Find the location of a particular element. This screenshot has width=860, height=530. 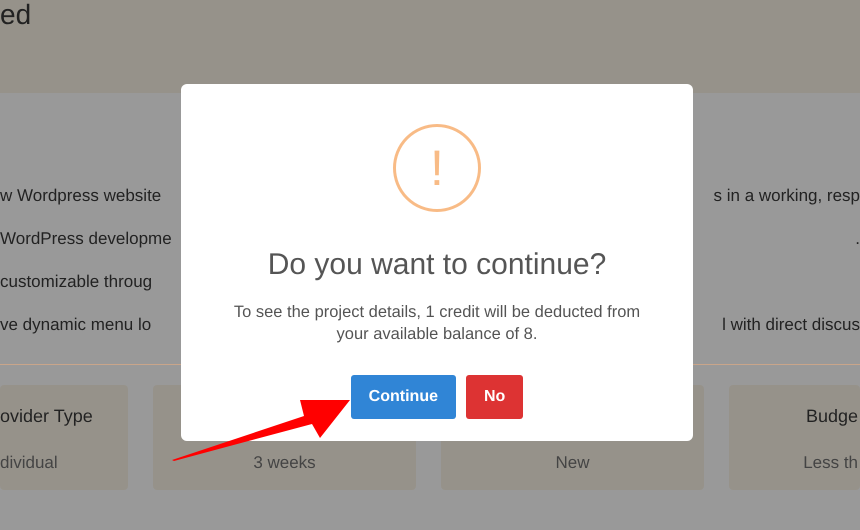

card-title: ovider Type is located at coordinates (46, 416).